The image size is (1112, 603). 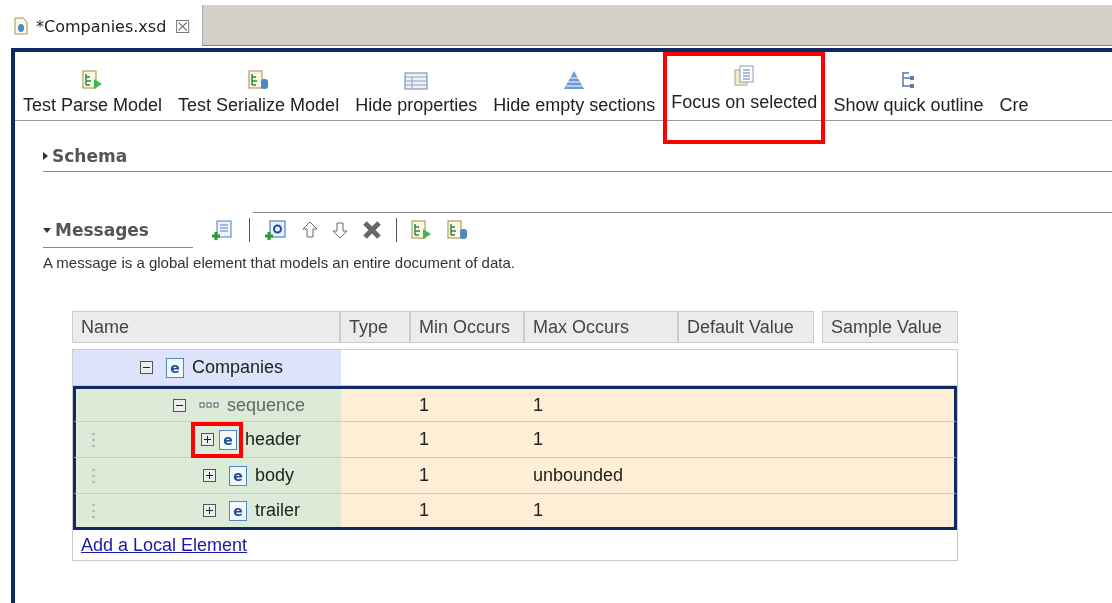 What do you see at coordinates (101, 26) in the screenshot?
I see `tab-title: *Companies.xsd` at bounding box center [101, 26].